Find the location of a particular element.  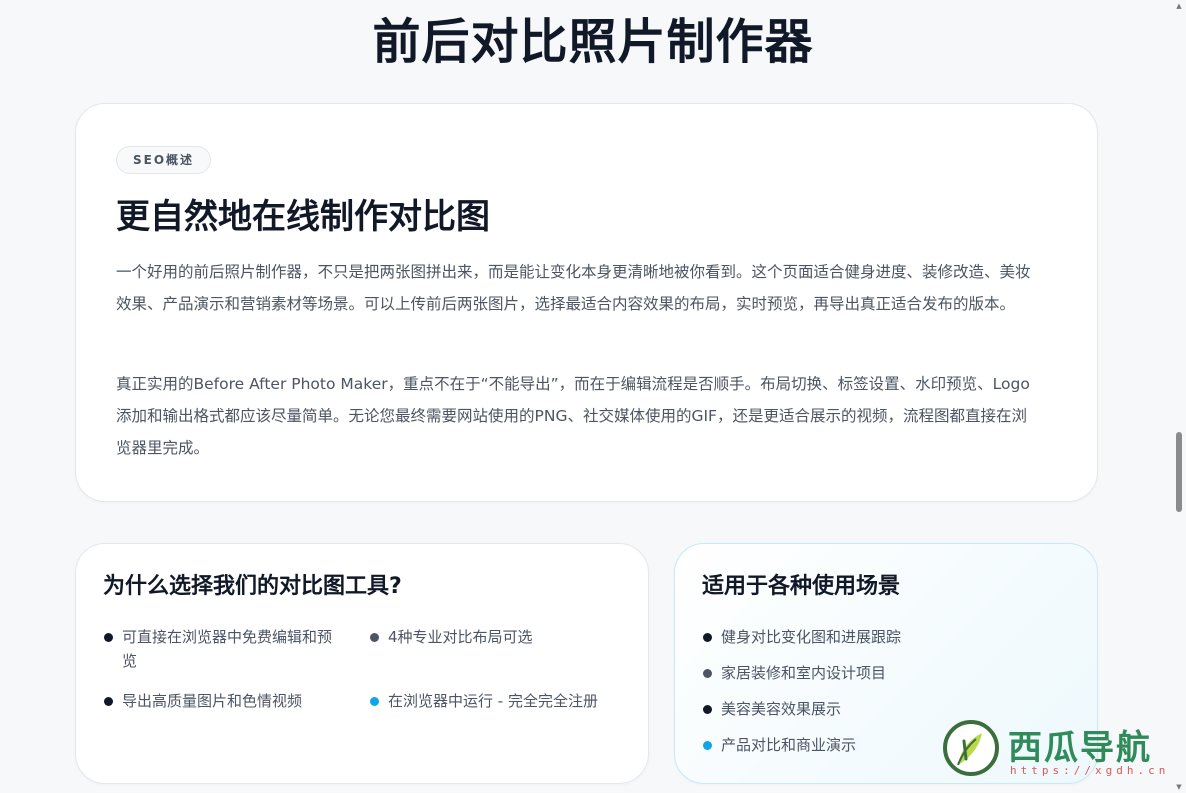

feature-item-label: 在浏览器中运行 - 完全完全注册 is located at coordinates (493, 701).